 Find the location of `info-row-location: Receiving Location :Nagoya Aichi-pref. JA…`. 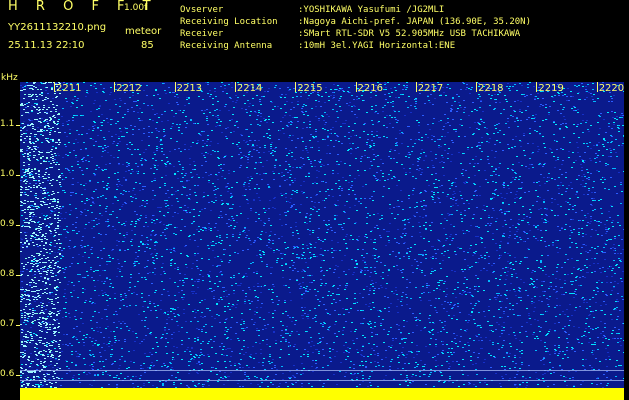

info-row-location: Receiving Location :Nagoya Aichi-pref. JA… is located at coordinates (355, 22).